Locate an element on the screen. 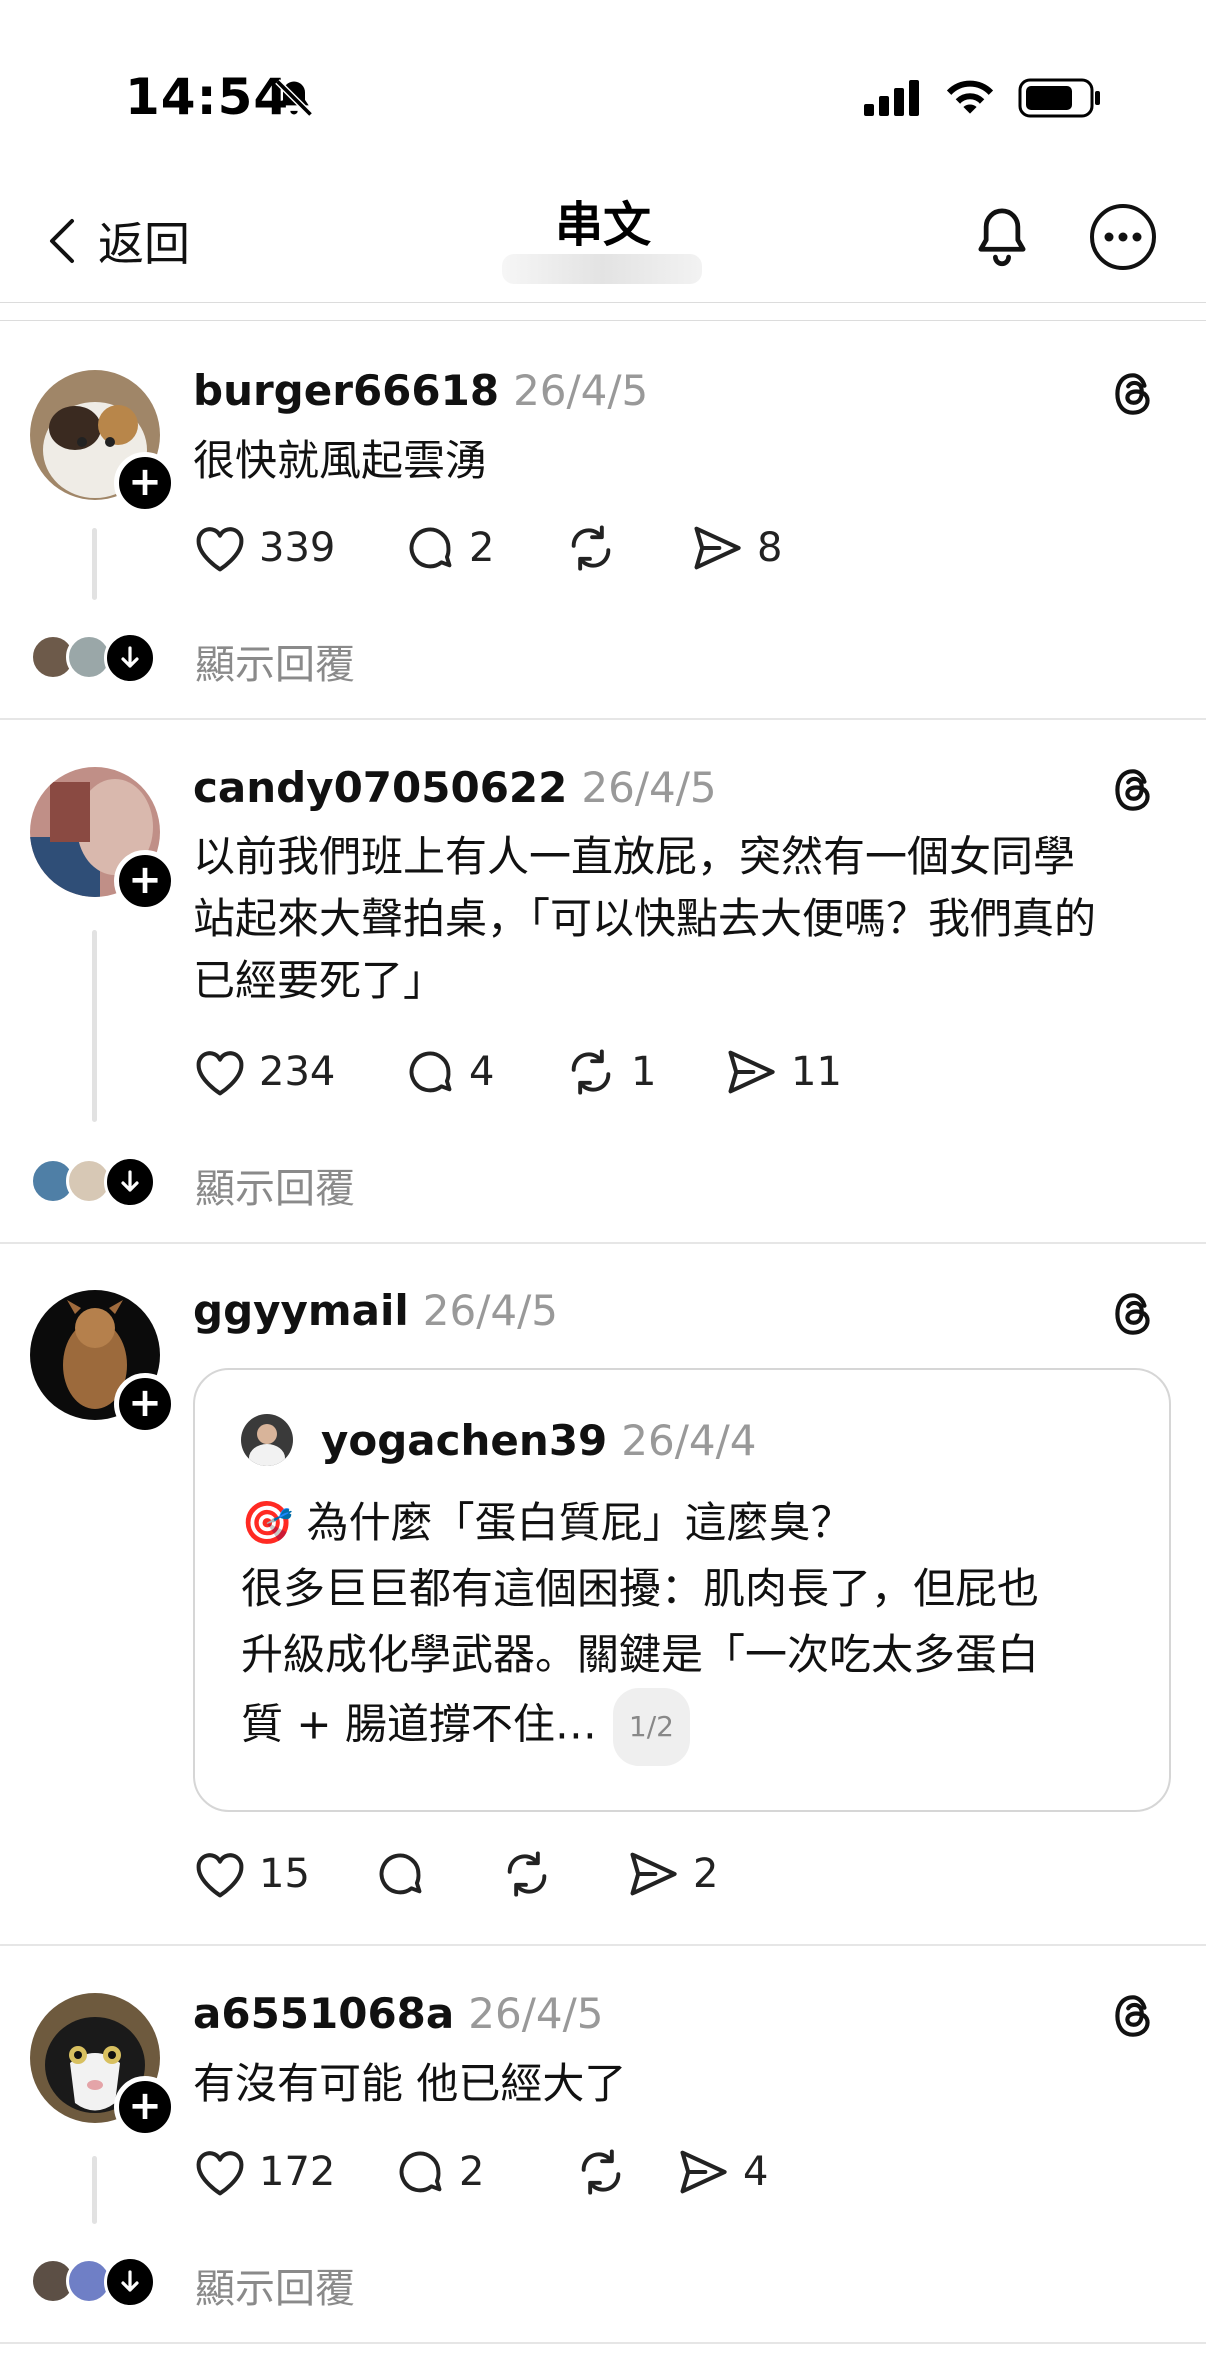  comment-count: 4 is located at coordinates (482, 1072).